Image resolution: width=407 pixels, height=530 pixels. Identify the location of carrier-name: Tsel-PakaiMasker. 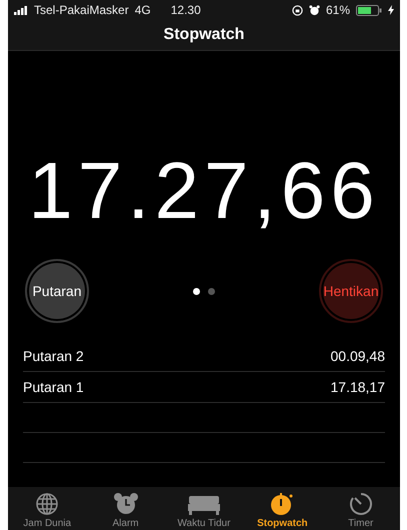
(81, 10).